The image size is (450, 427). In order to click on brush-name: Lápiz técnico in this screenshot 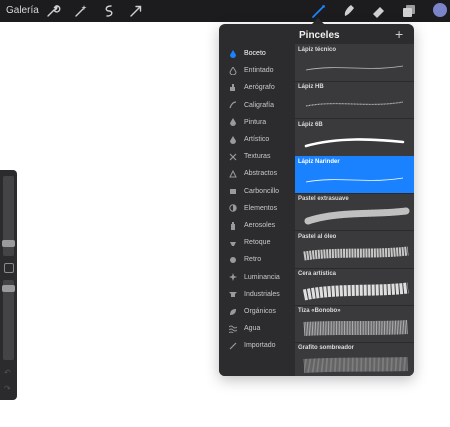, I will do `click(317, 50)`.